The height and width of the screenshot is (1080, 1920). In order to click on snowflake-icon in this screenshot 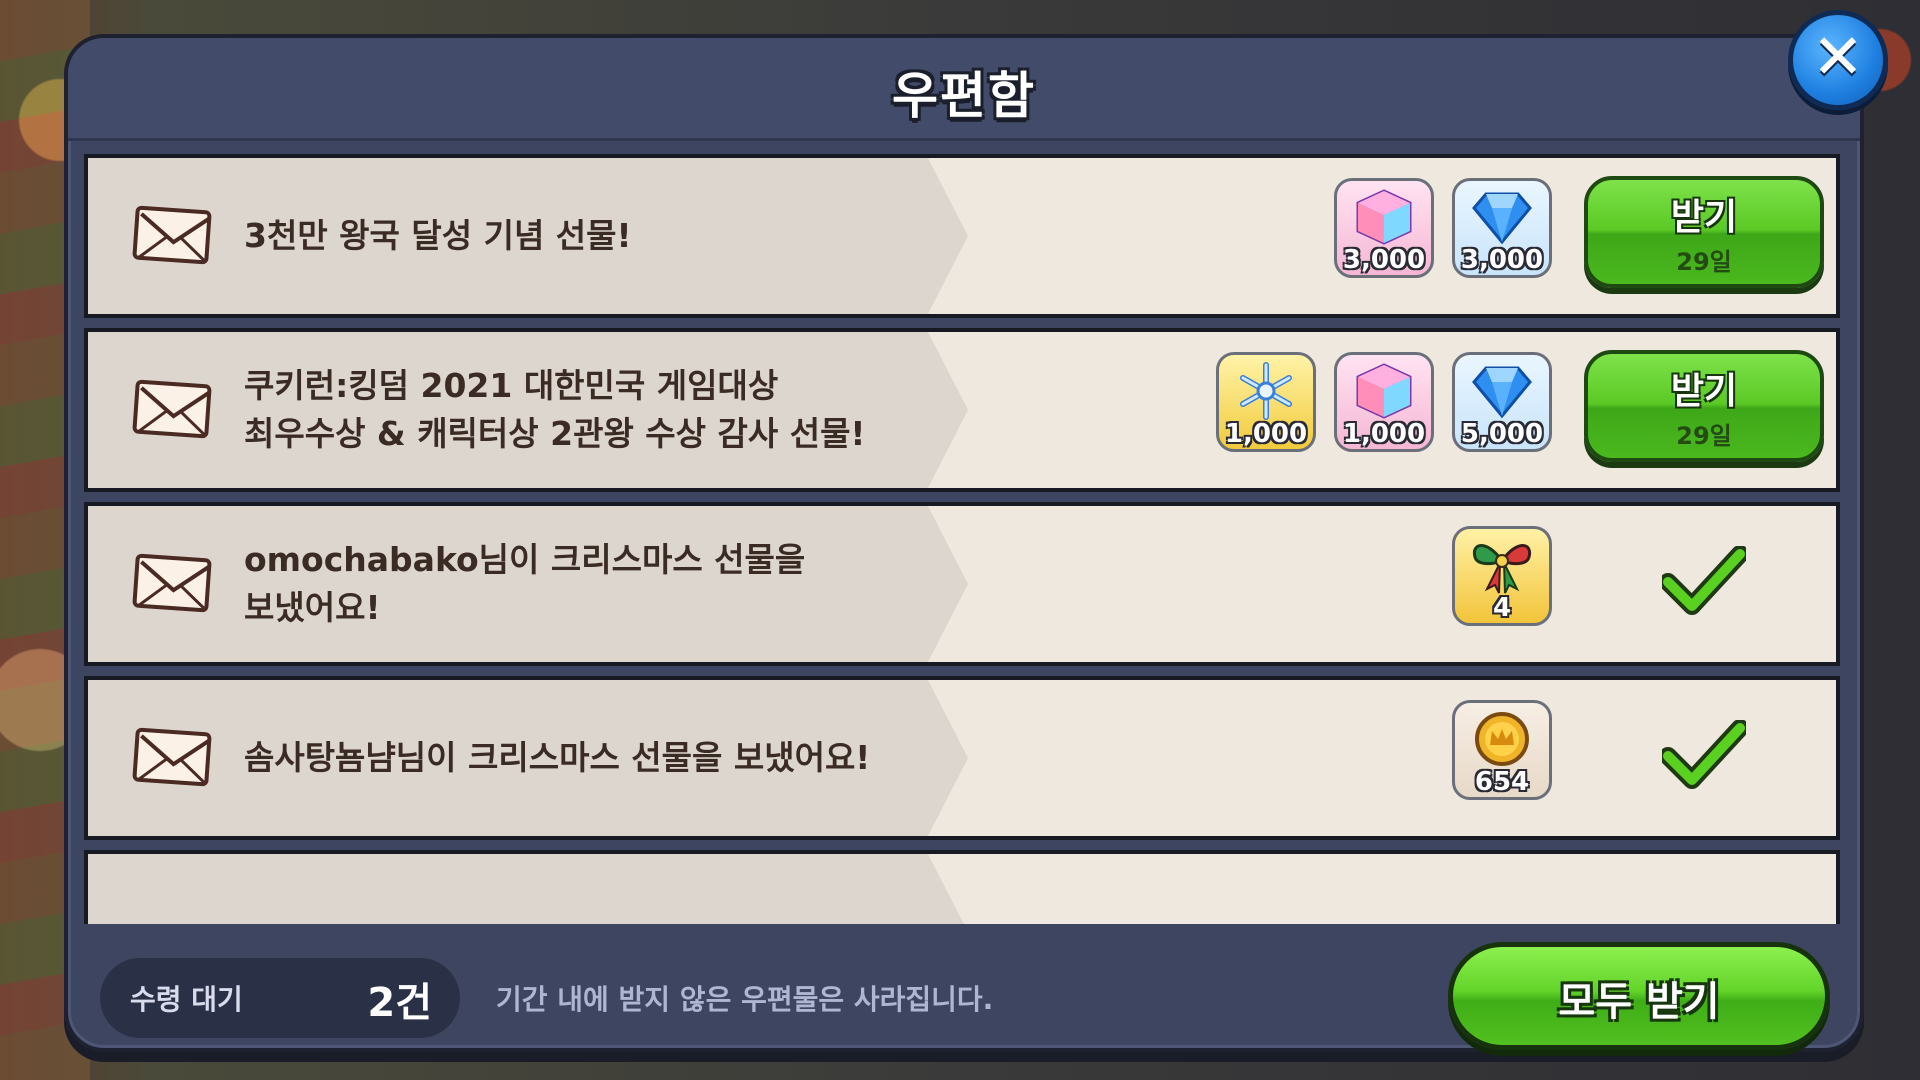, I will do `click(1266, 393)`.